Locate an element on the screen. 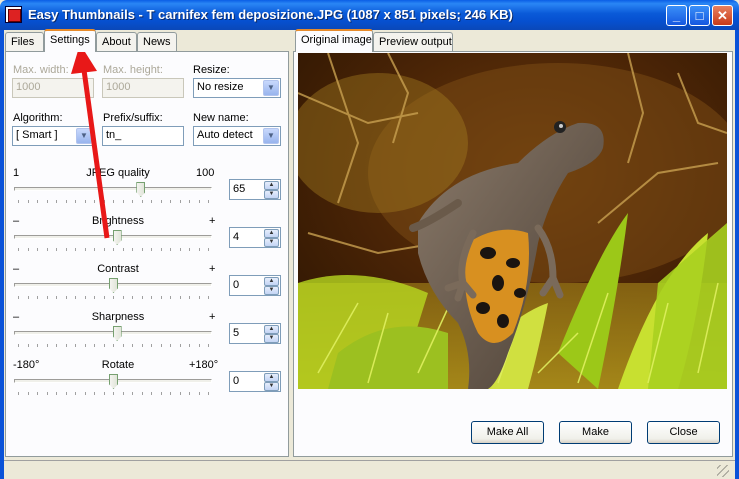 The image size is (739, 479). tab-original-image: Original image is located at coordinates (334, 40).